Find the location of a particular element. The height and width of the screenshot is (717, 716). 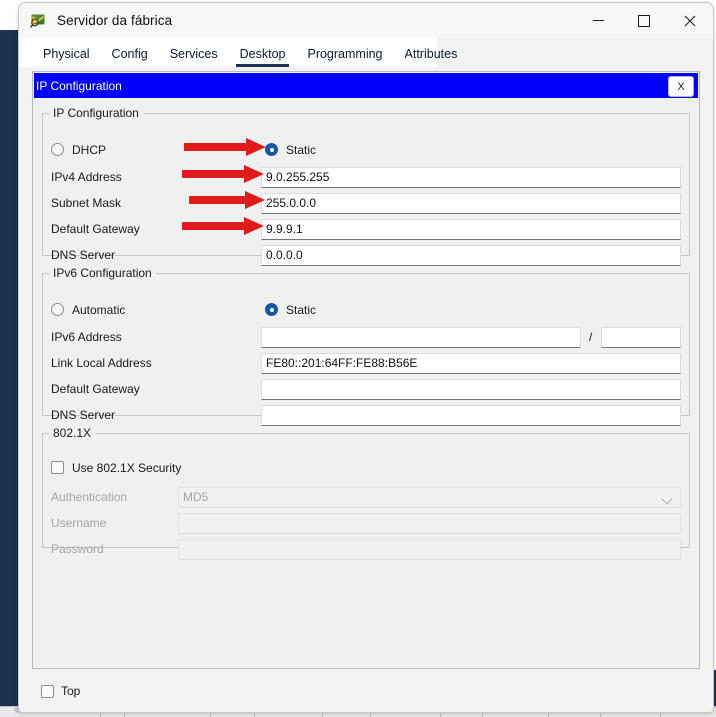

ipv6-default-gateway-label: Default Gateway is located at coordinates (95, 389).